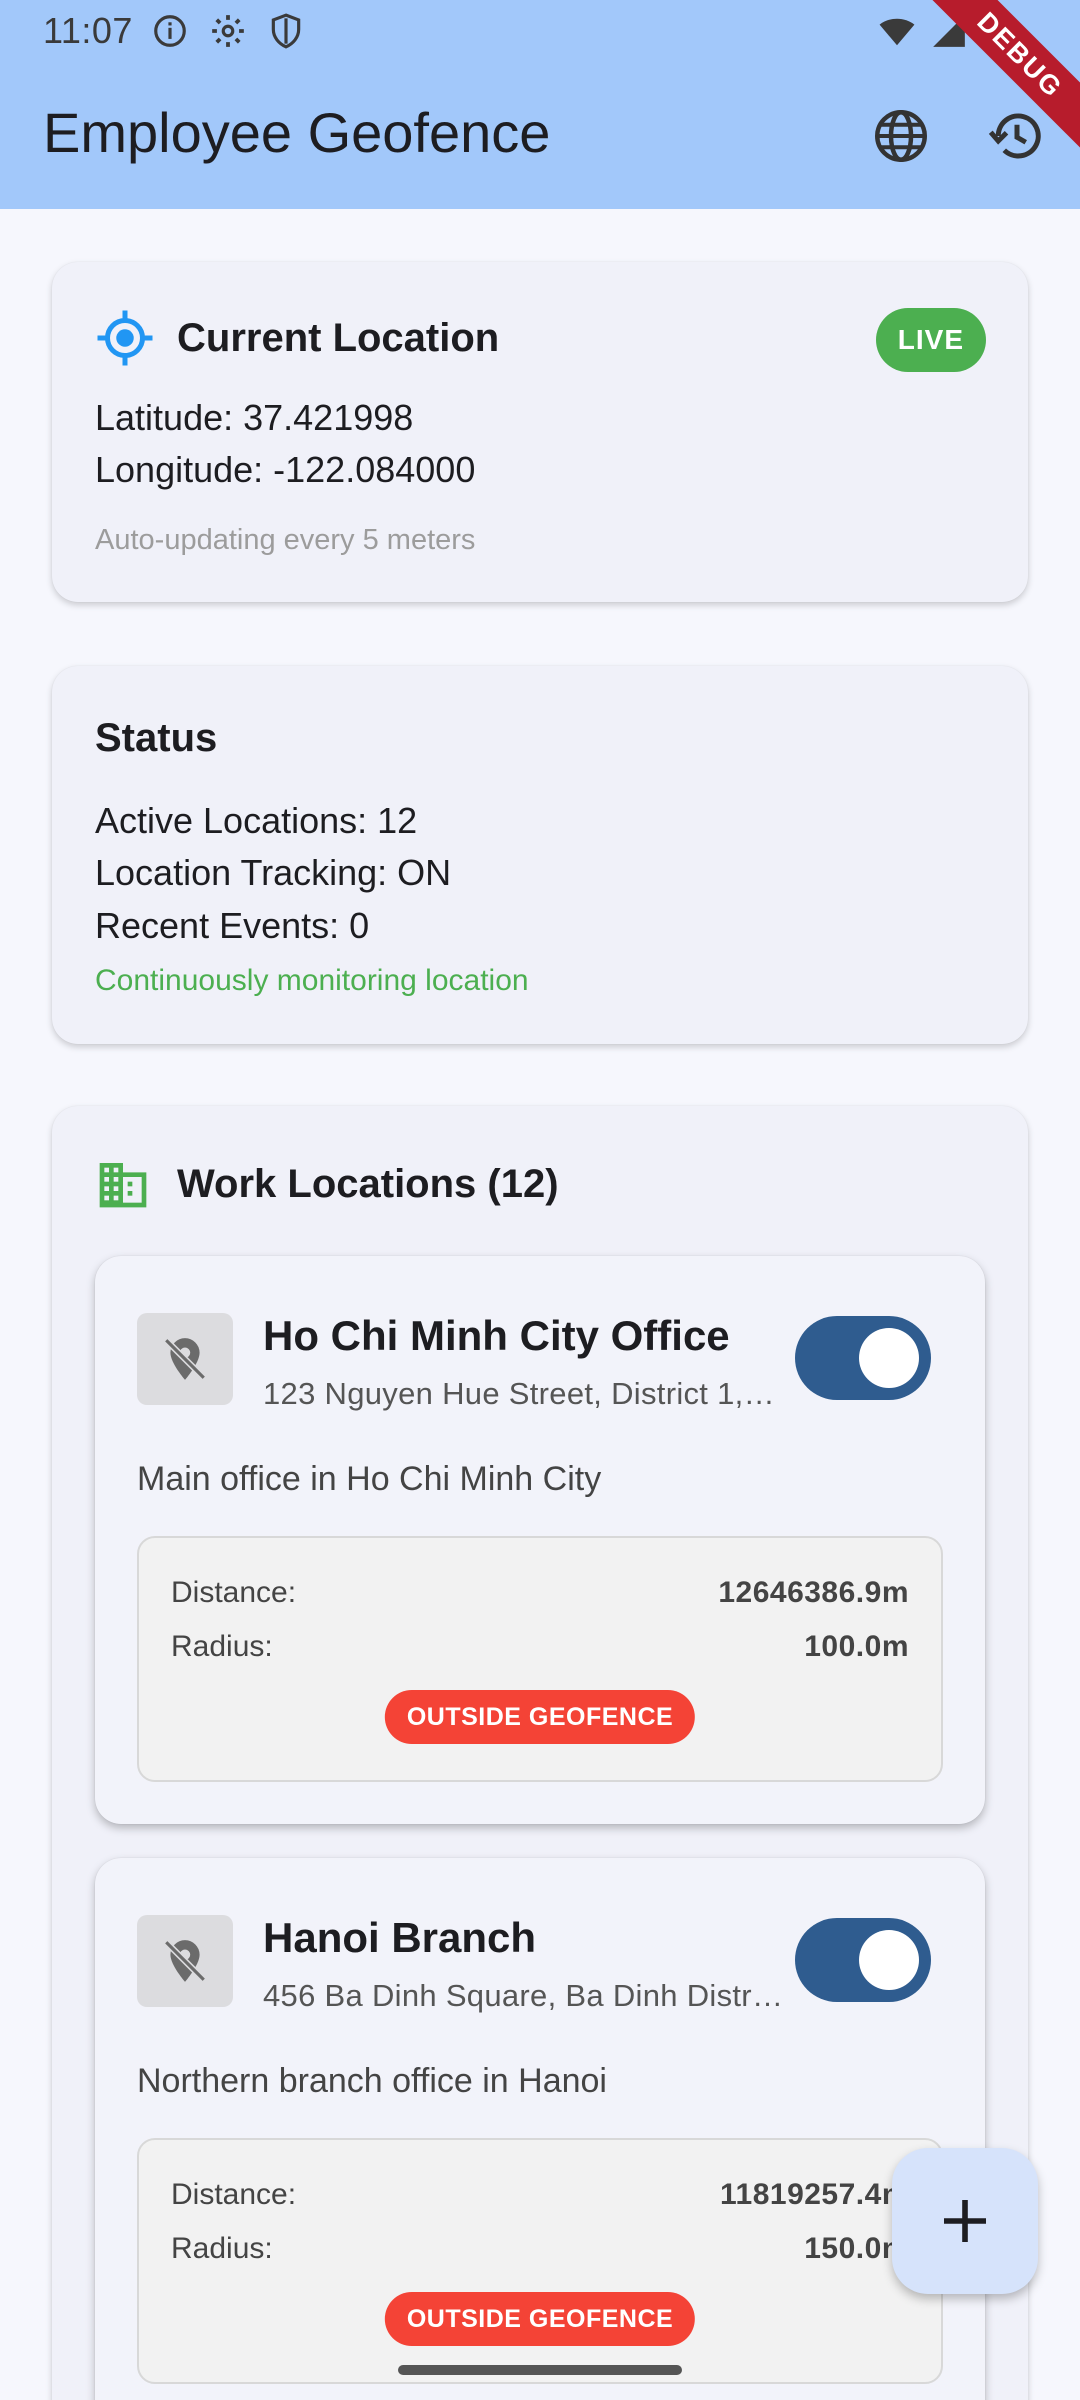  Describe the element at coordinates (540, 2370) in the screenshot. I see `home-indicator` at that location.